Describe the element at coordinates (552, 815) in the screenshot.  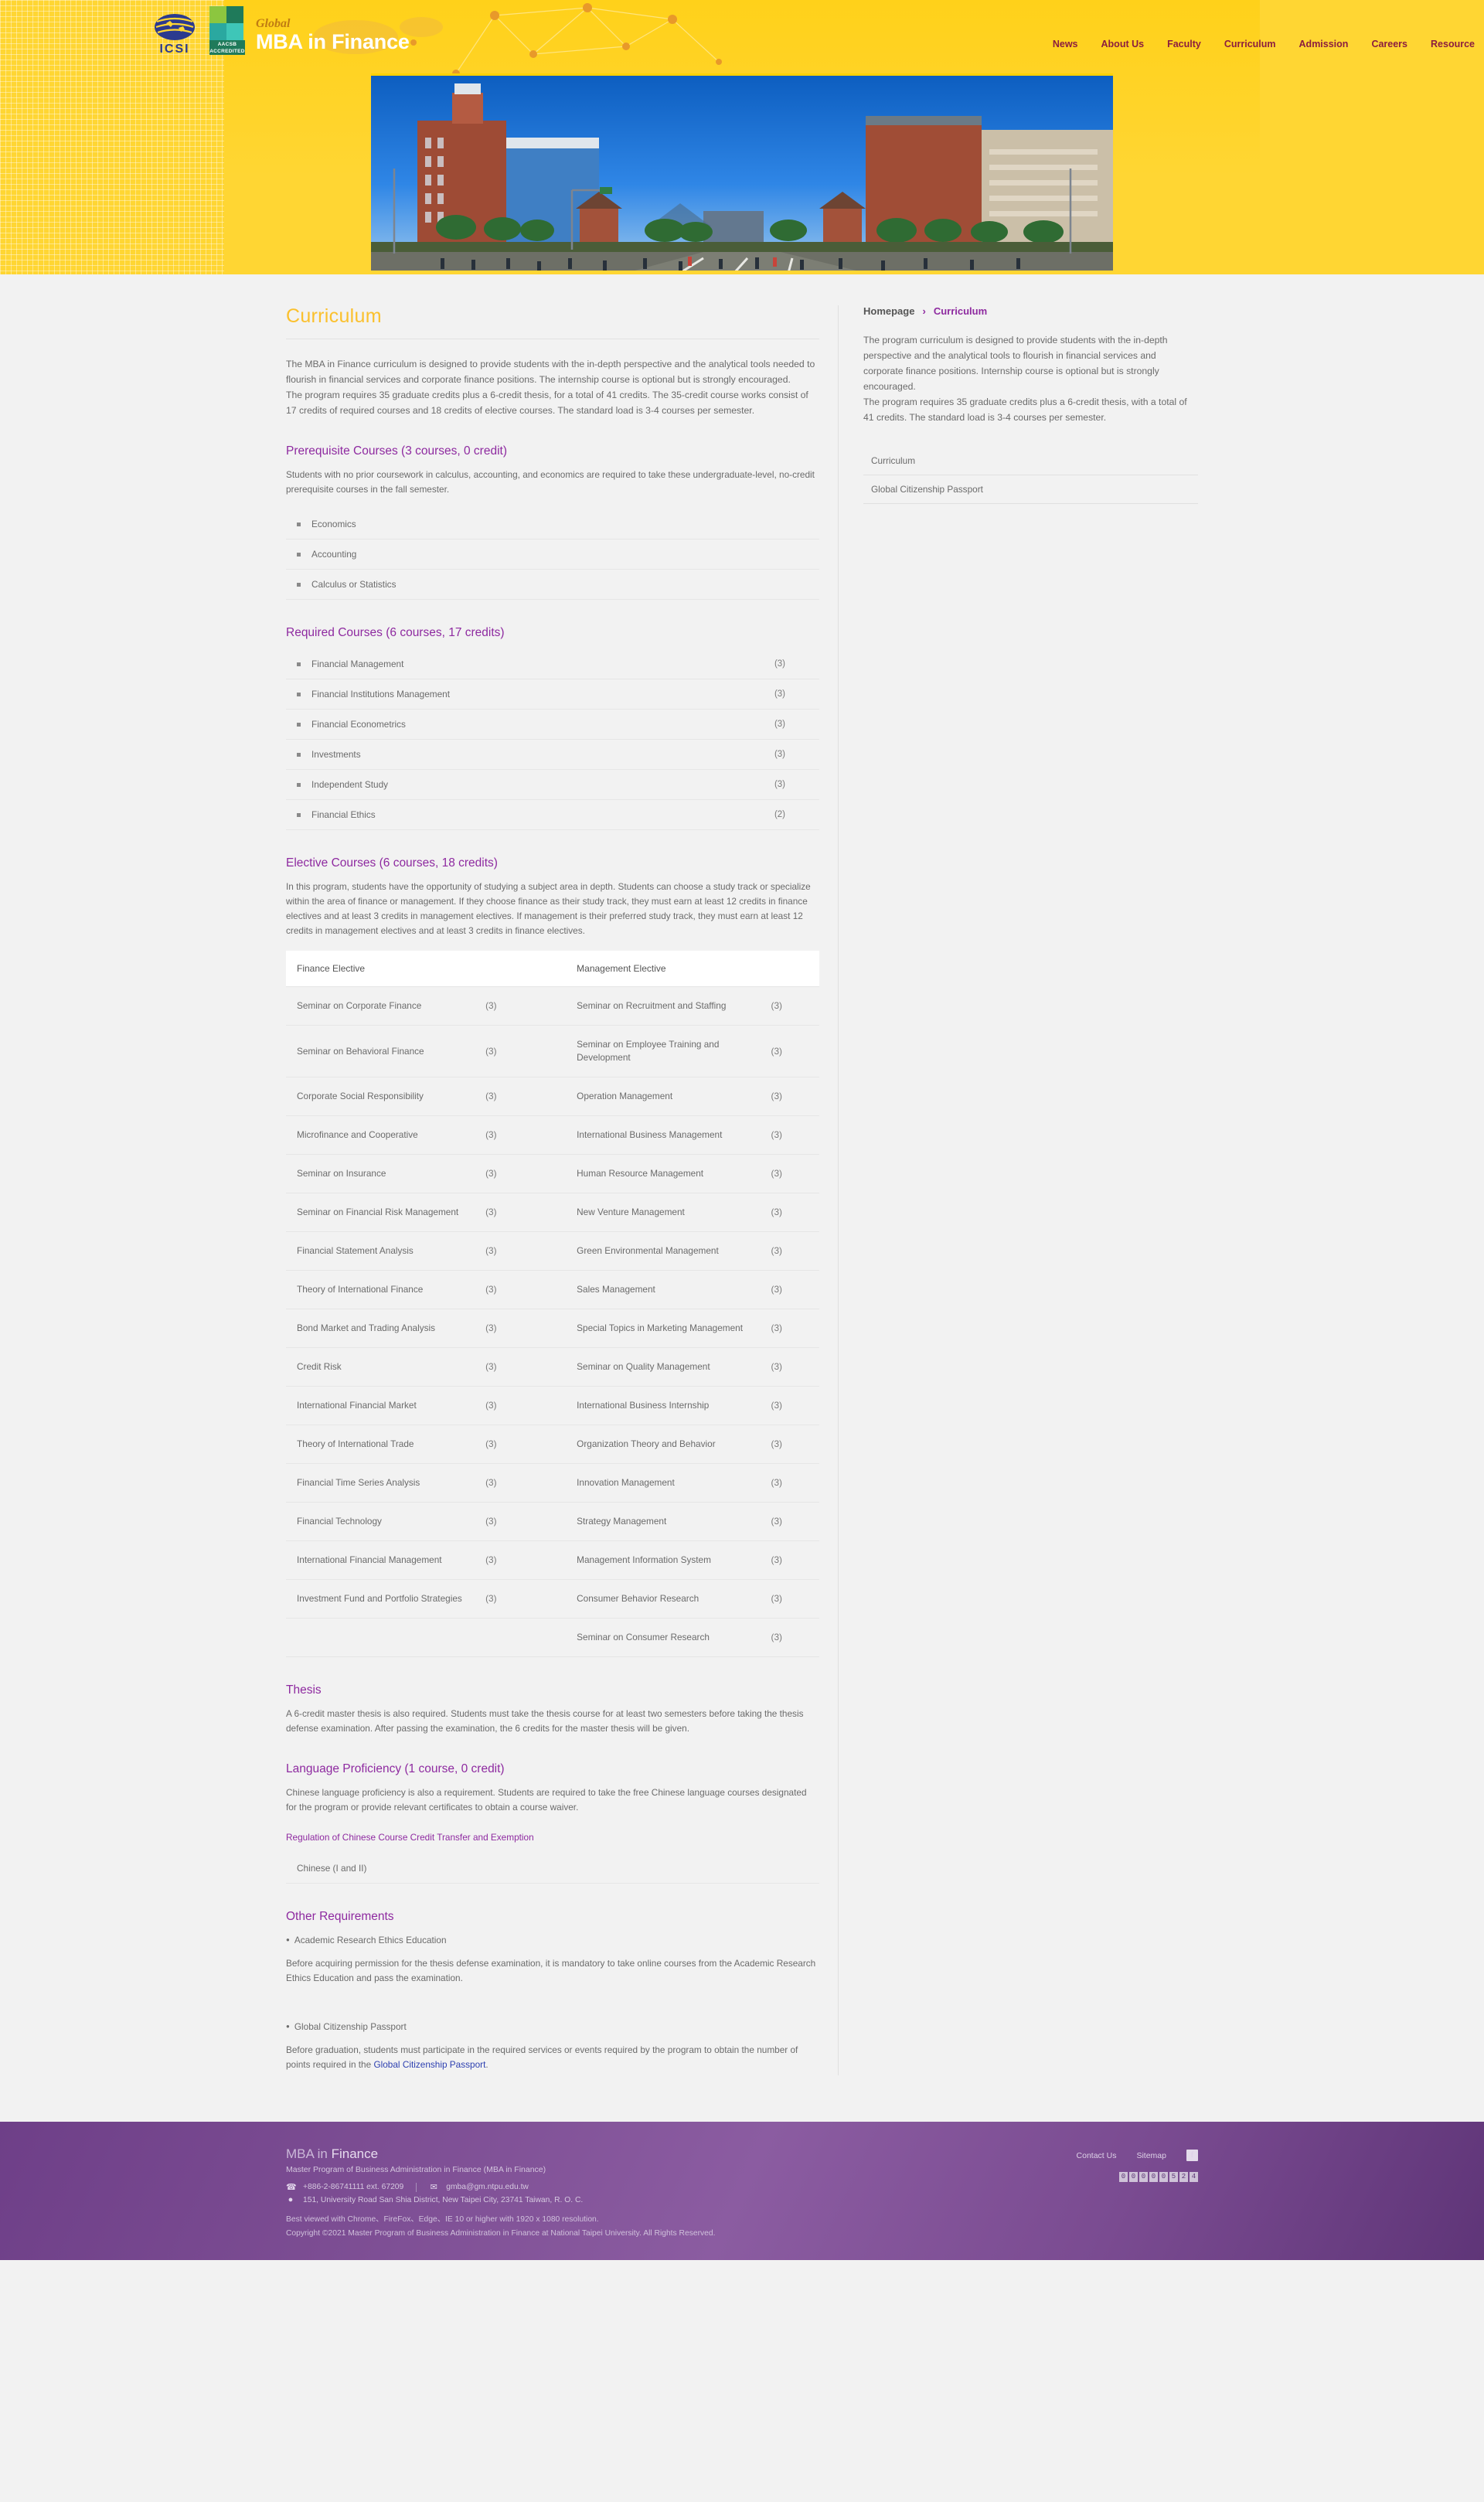
I see `list-item: Financial Ethics (2)` at that location.